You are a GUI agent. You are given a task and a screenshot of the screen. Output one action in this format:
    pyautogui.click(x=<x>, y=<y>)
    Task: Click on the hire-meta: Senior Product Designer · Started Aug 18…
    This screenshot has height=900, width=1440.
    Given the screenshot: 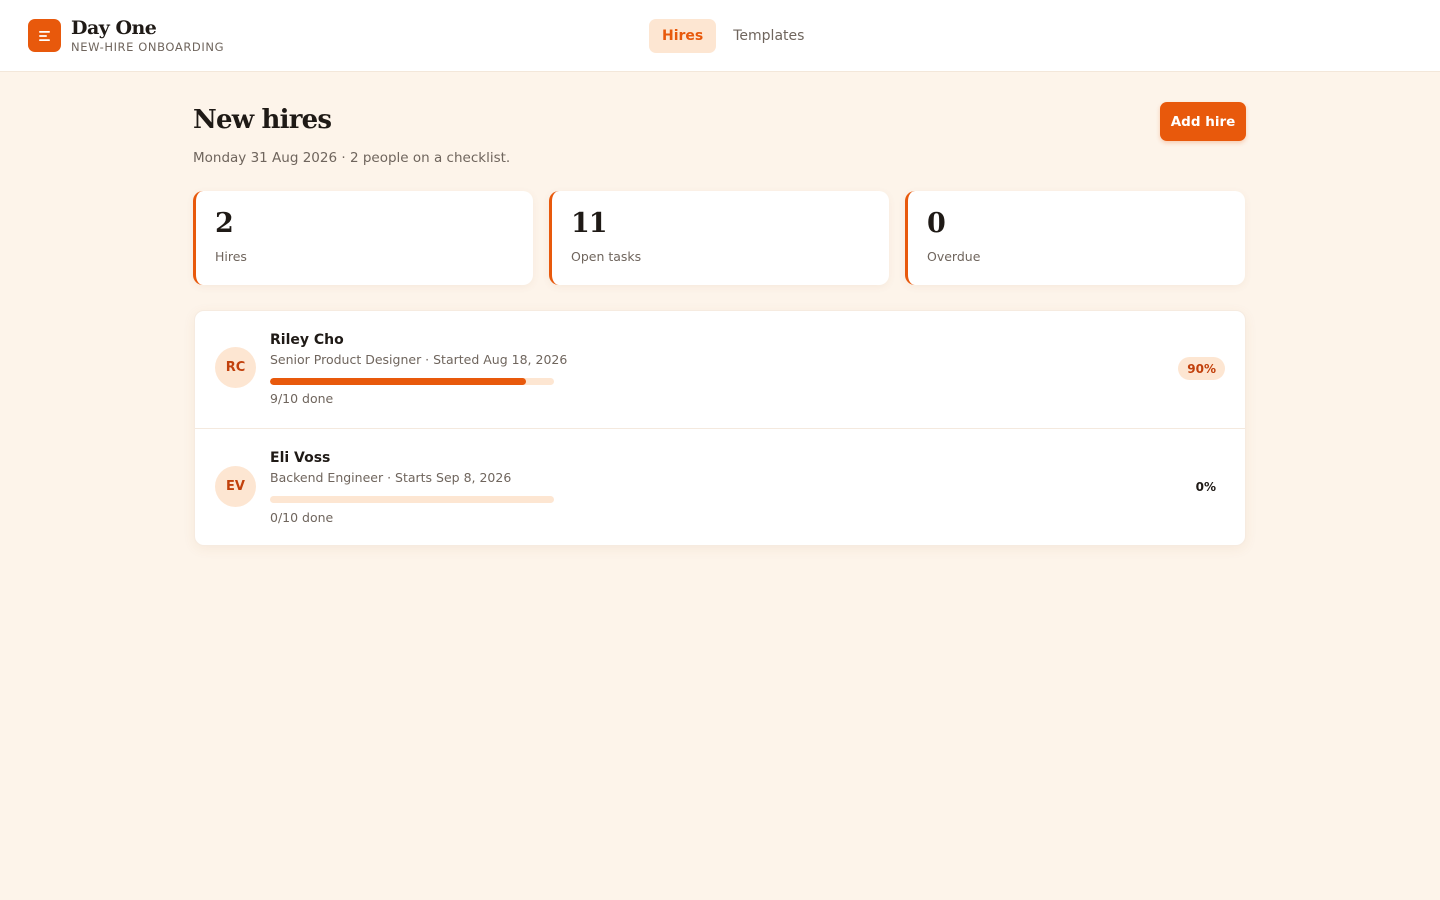 What is the action you would take?
    pyautogui.click(x=419, y=359)
    